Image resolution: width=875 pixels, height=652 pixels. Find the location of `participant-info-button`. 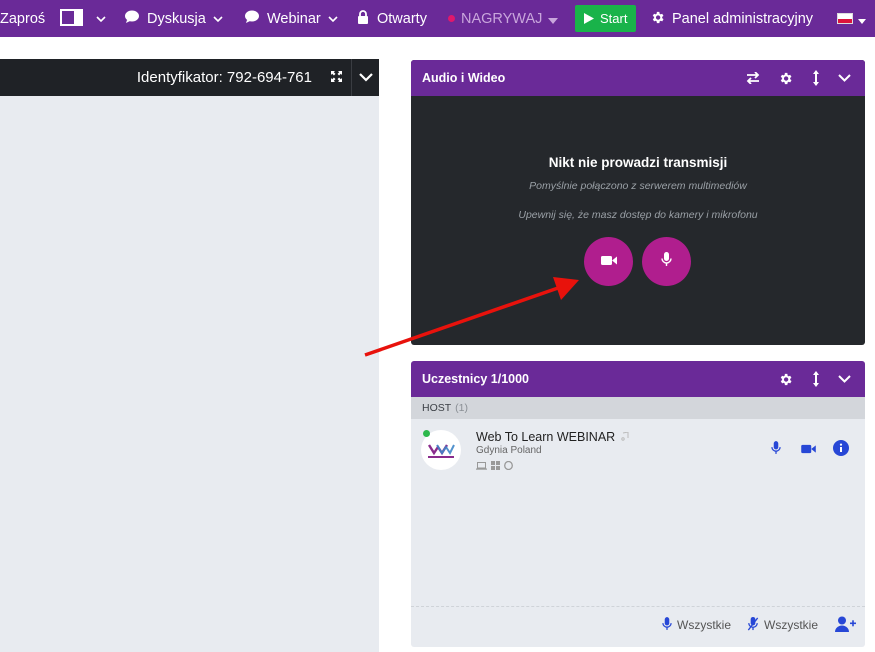

participant-info-button is located at coordinates (841, 450).